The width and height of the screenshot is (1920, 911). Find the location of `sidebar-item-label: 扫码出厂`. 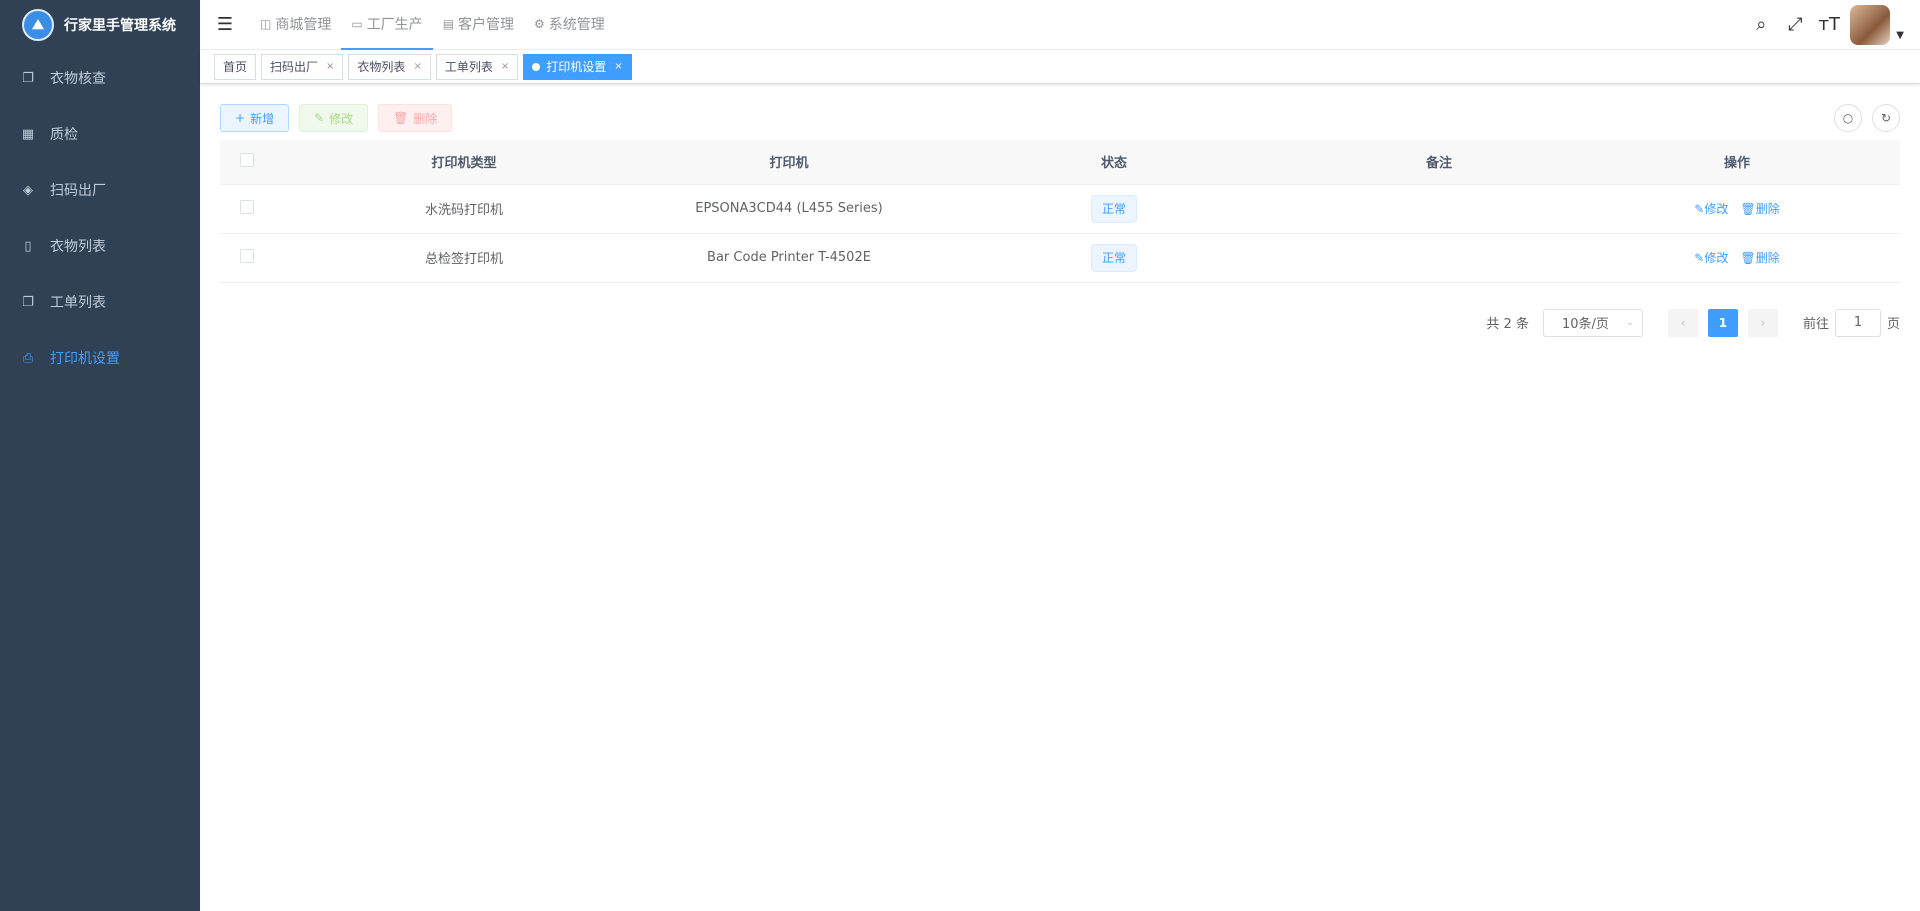

sidebar-item-label: 扫码出厂 is located at coordinates (78, 191).